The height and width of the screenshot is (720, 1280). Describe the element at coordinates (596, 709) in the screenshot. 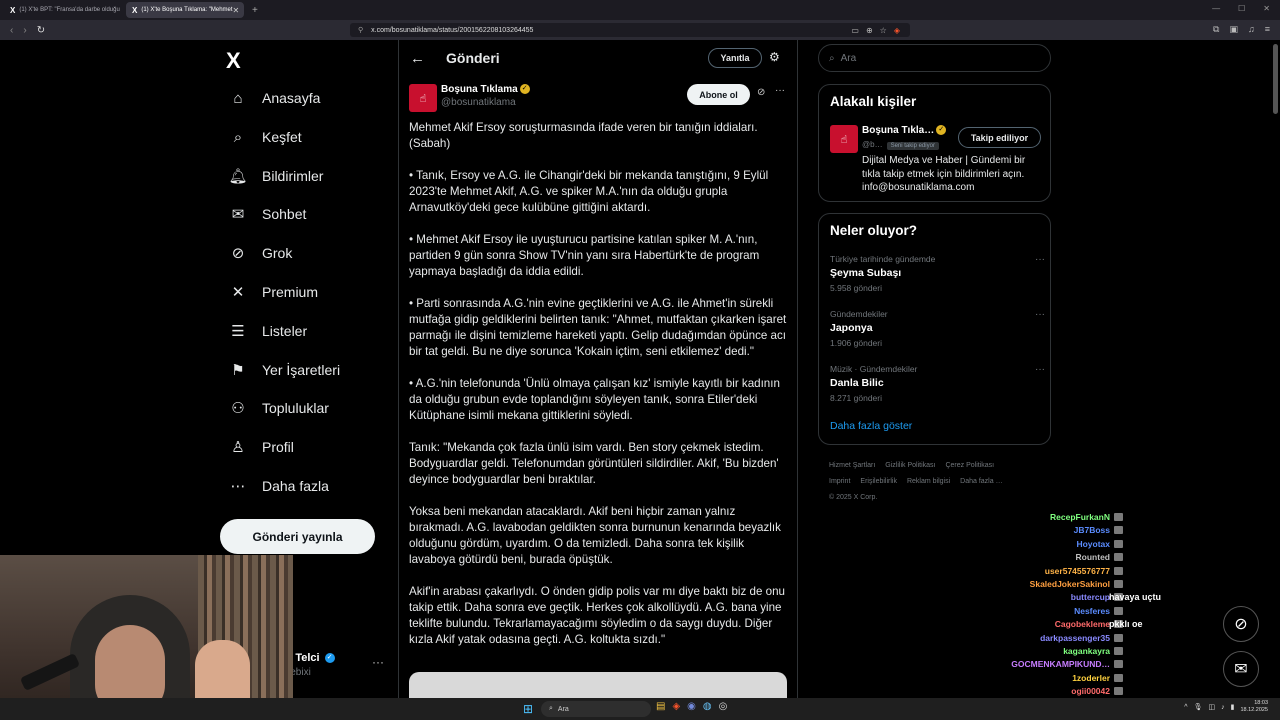

I see `taskbar-search: ⌕ Ara` at that location.